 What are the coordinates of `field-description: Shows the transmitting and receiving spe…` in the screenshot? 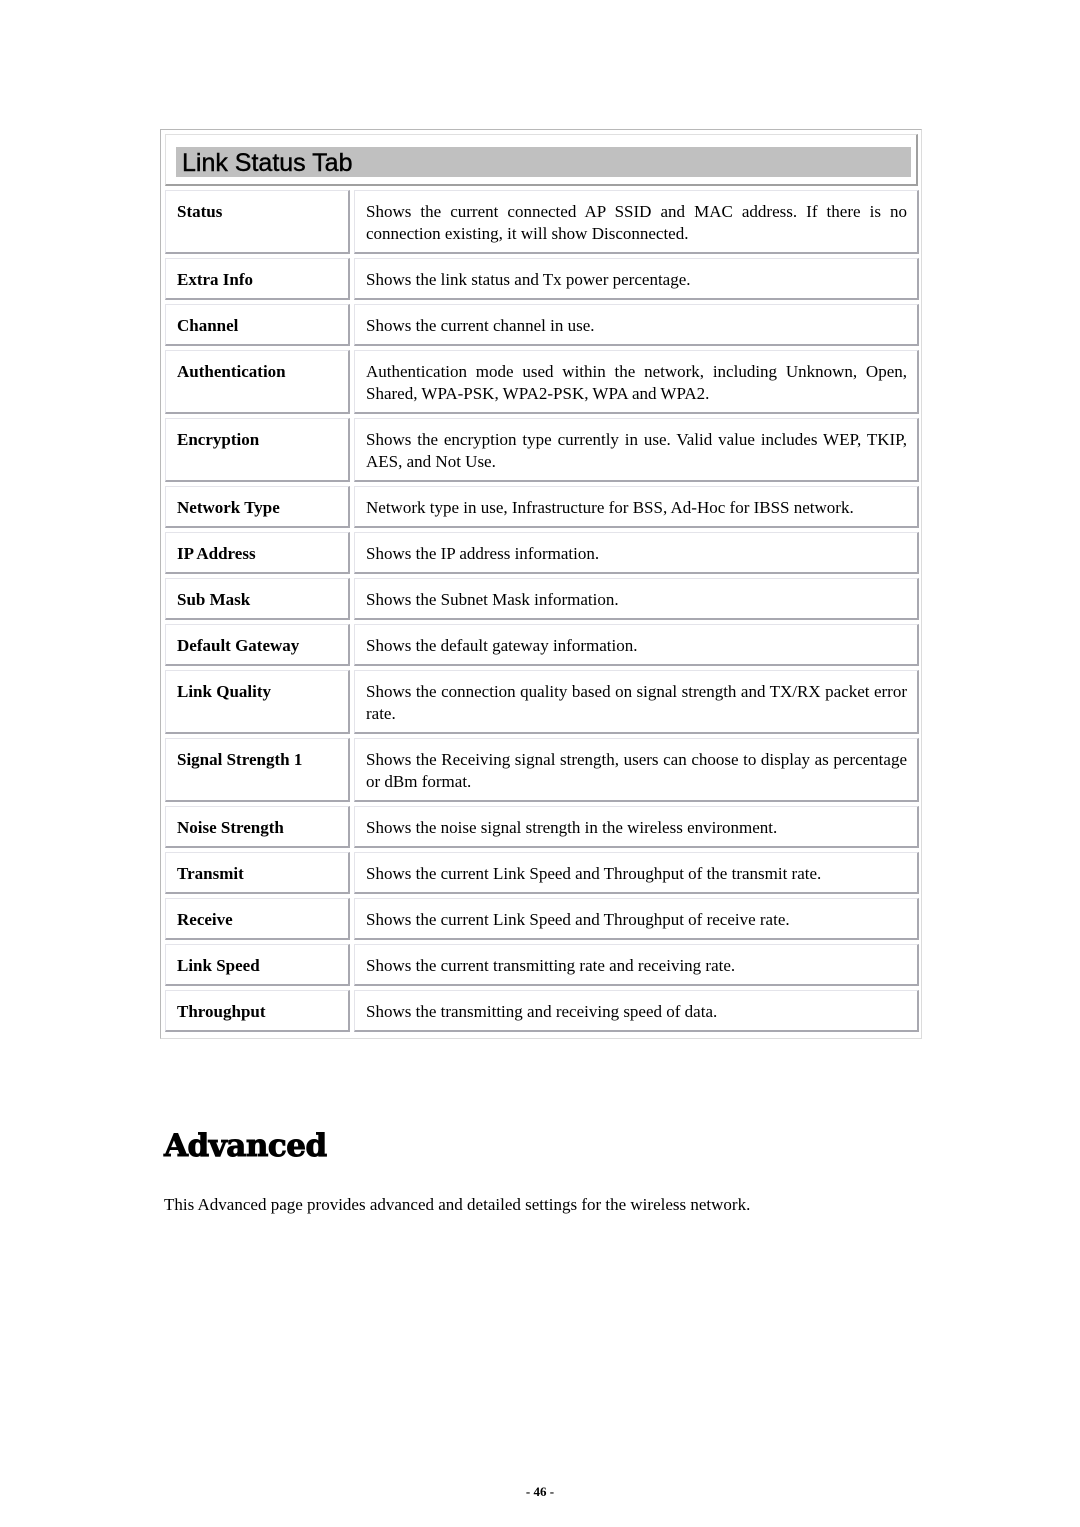 It's located at (542, 1011).